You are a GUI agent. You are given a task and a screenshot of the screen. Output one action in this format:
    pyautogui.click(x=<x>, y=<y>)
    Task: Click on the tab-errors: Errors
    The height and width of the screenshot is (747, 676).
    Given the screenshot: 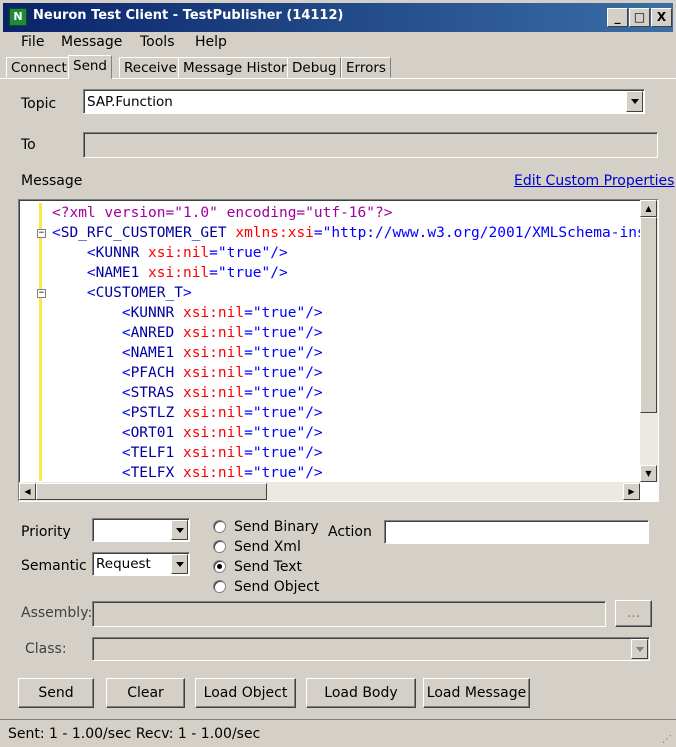 What is the action you would take?
    pyautogui.click(x=366, y=67)
    